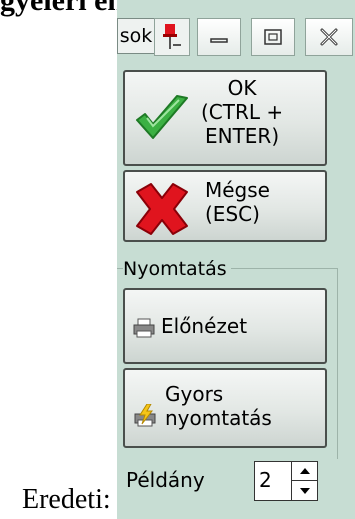 The image size is (355, 519). I want to click on quick-print-button: Gyors nyomtatás, so click(225, 408).